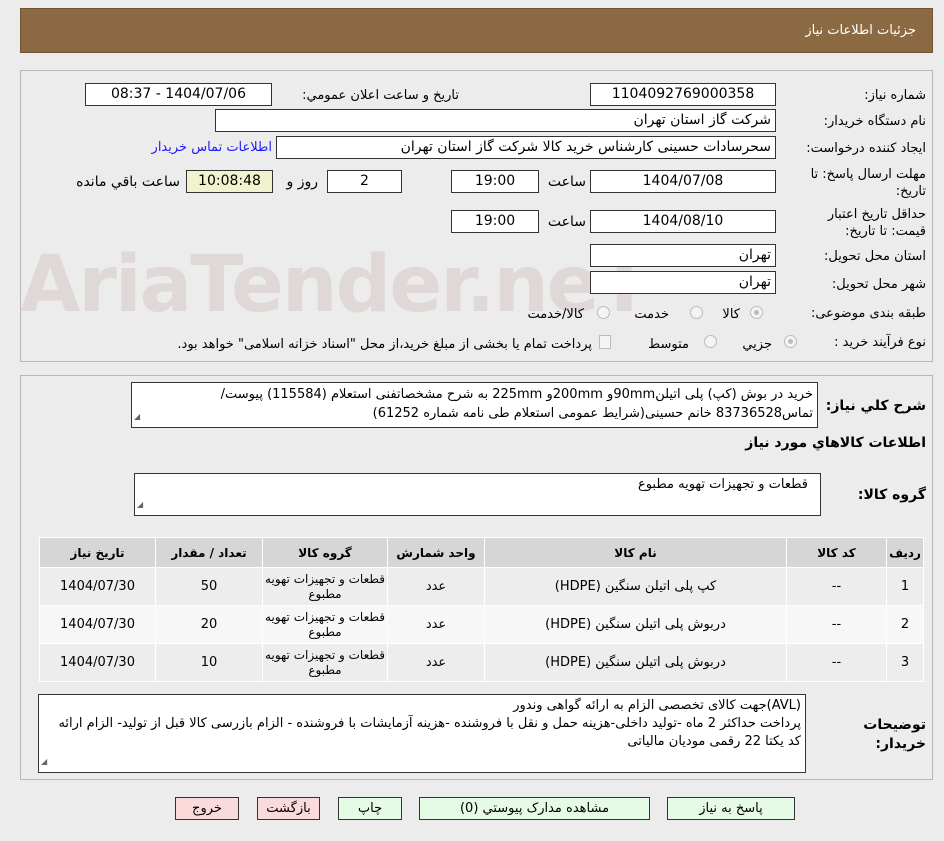 The image size is (944, 841). Describe the element at coordinates (835, 443) in the screenshot. I see `goods-section-title: اطلاعات کالاهاي مورد نياز` at that location.